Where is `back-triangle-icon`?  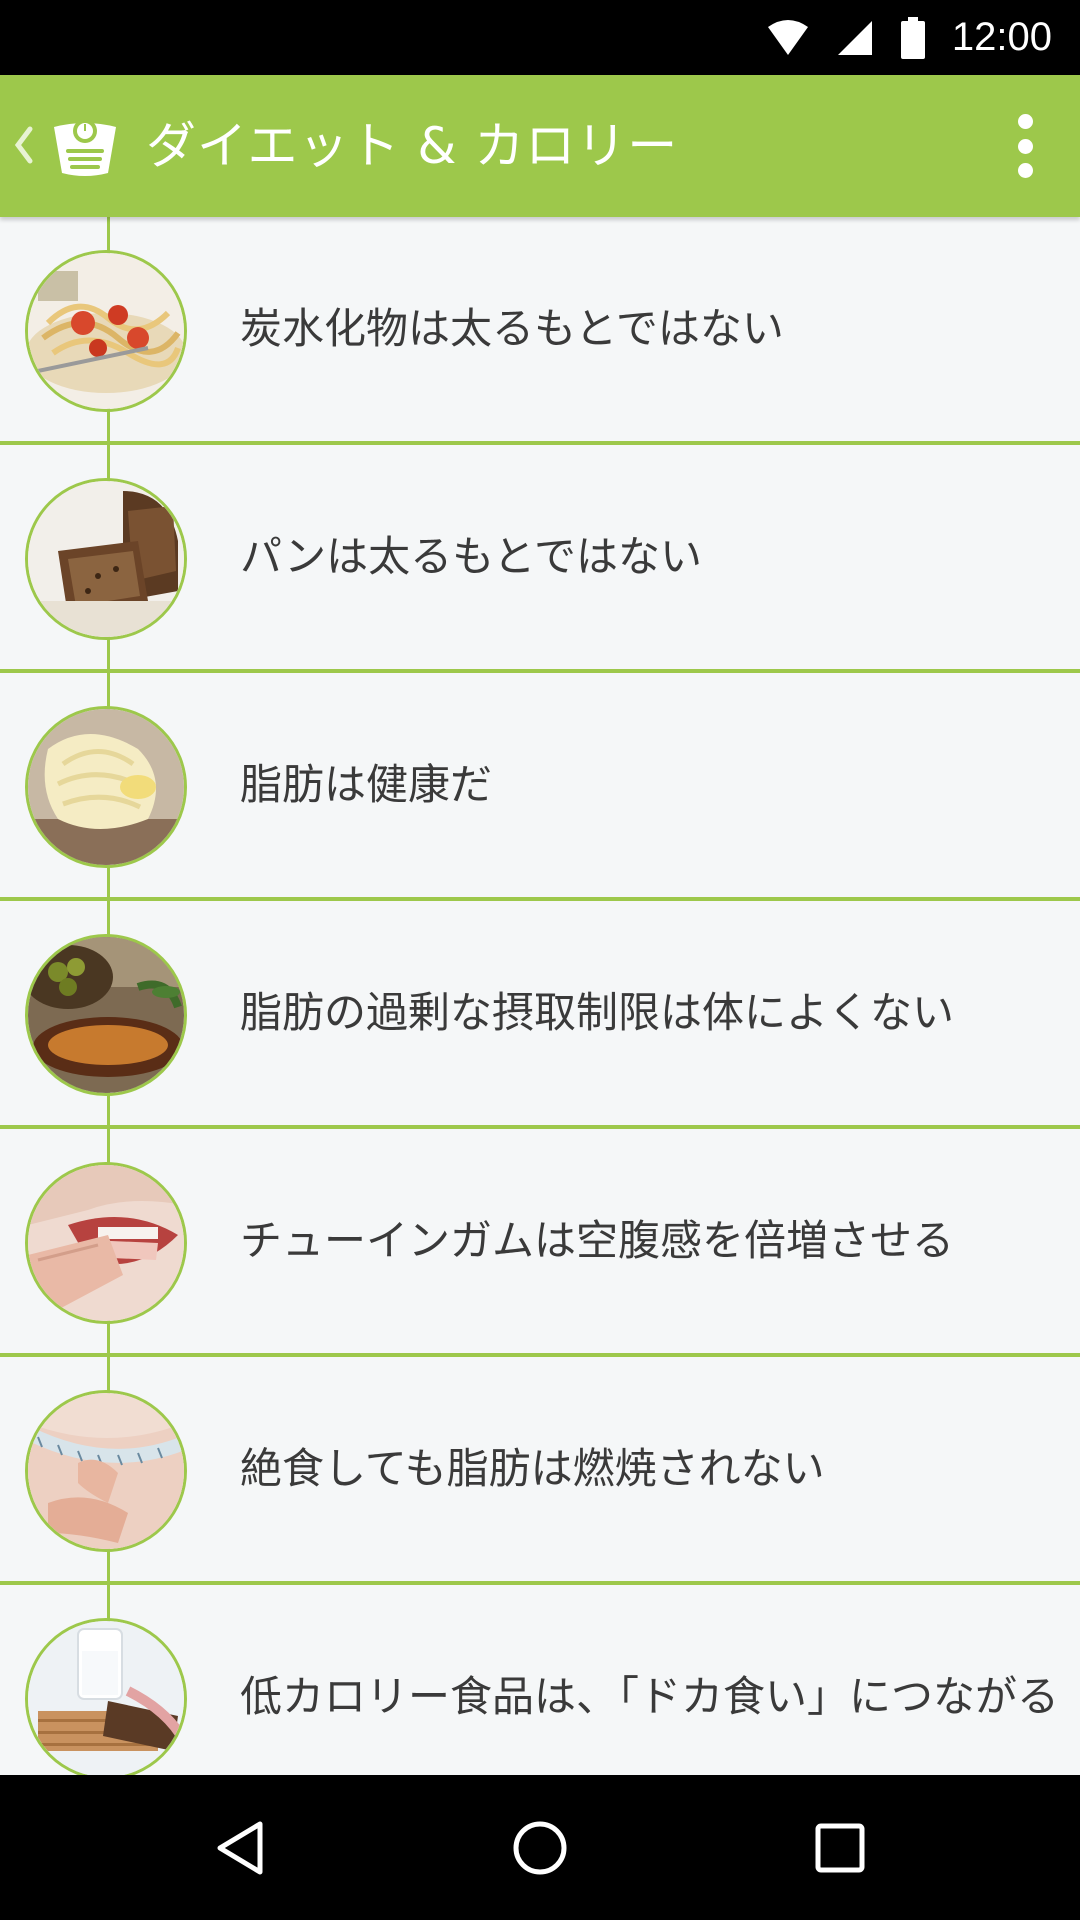
back-triangle-icon is located at coordinates (240, 1847).